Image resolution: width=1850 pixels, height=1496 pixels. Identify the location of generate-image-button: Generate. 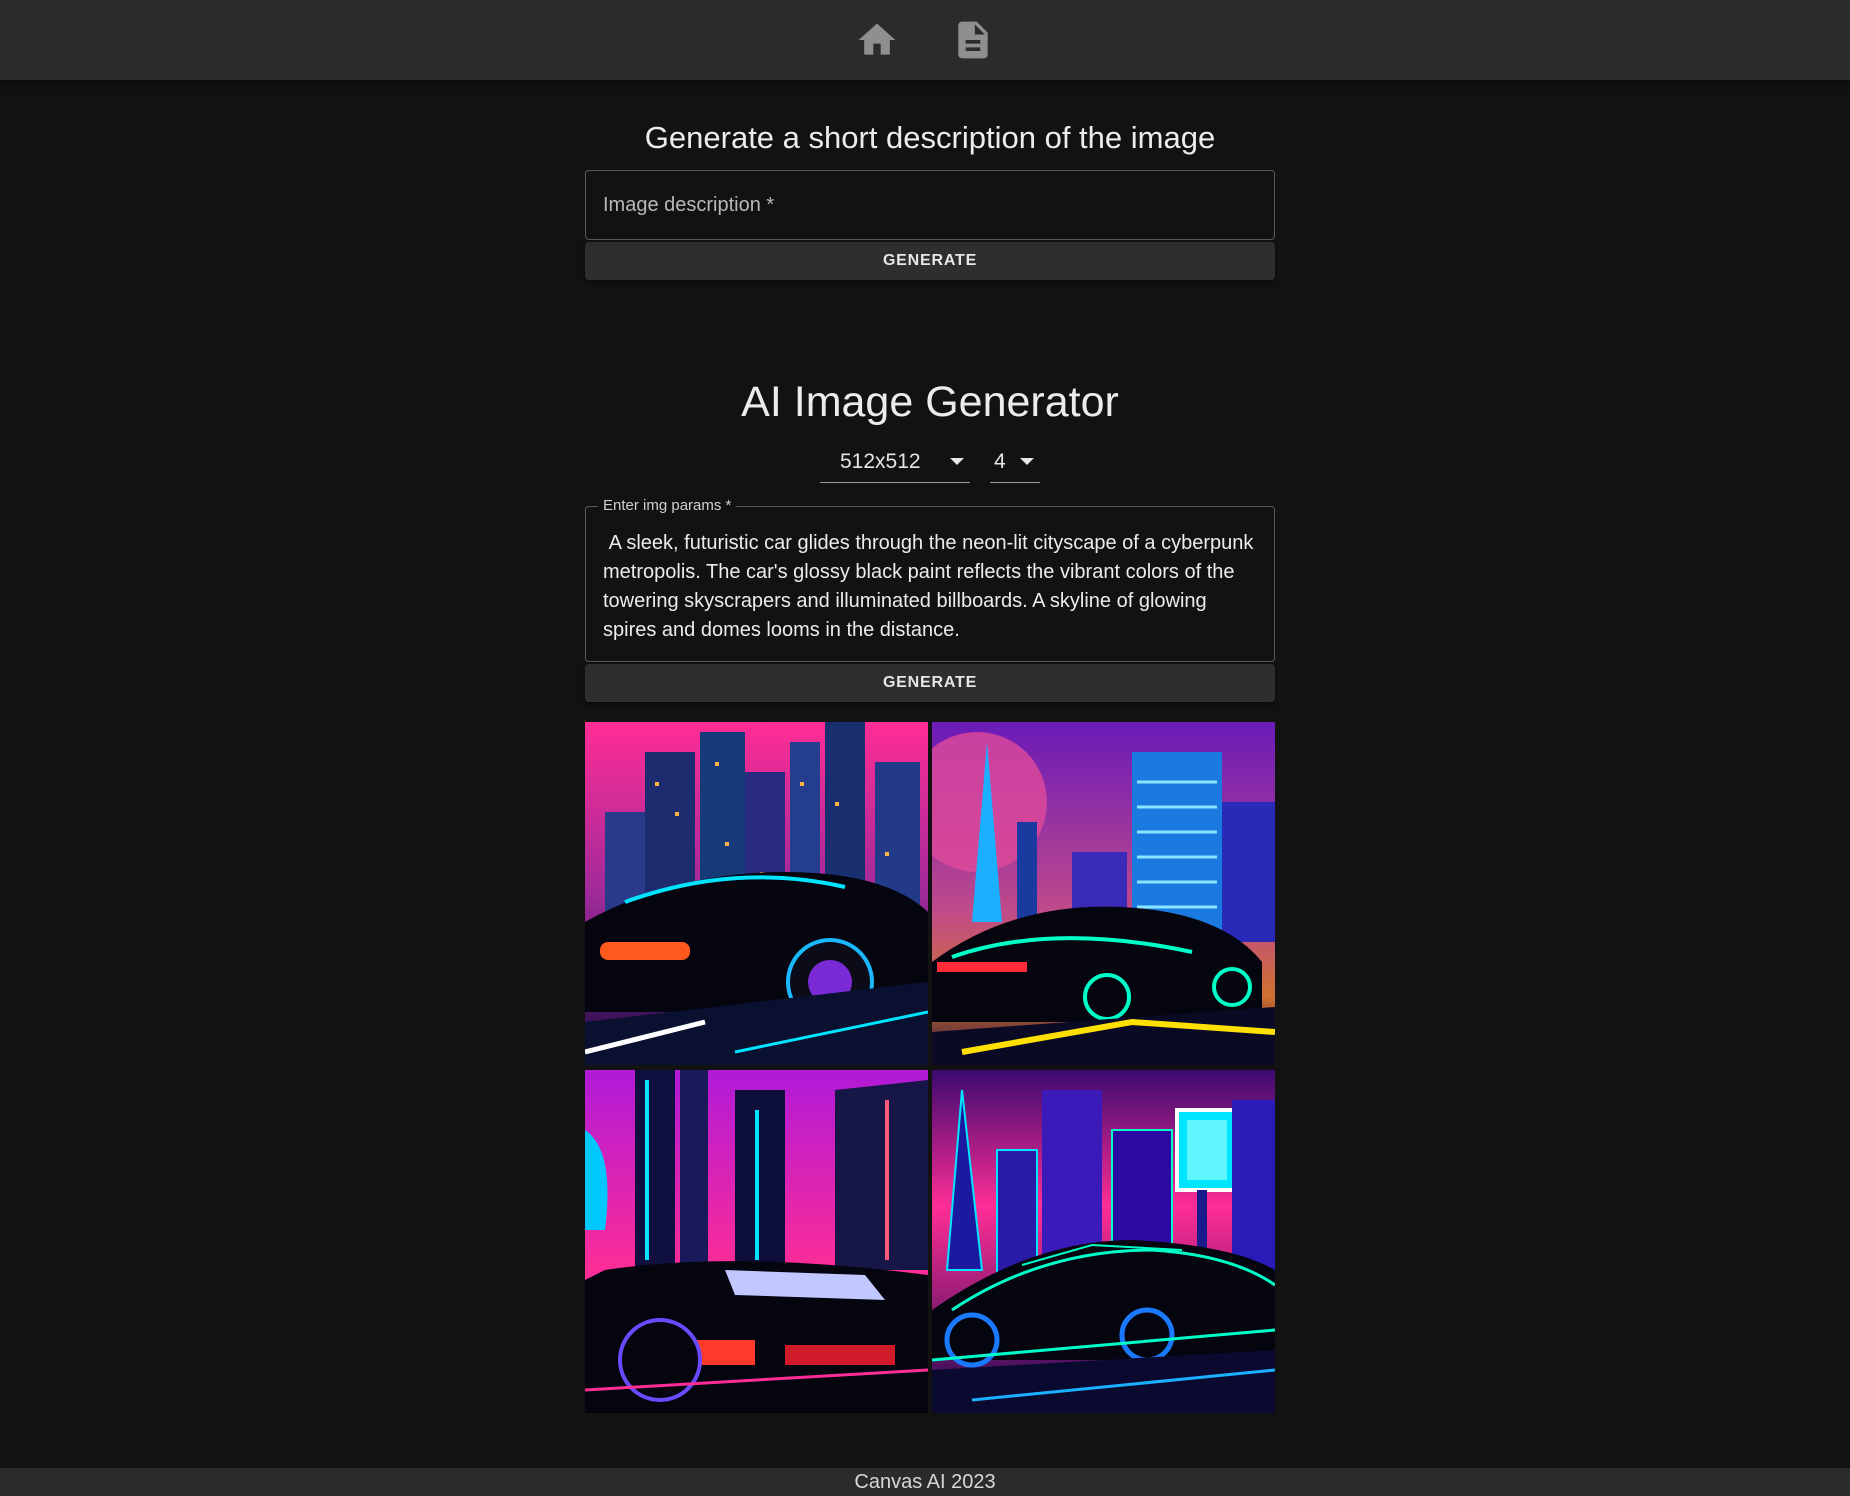
(930, 683).